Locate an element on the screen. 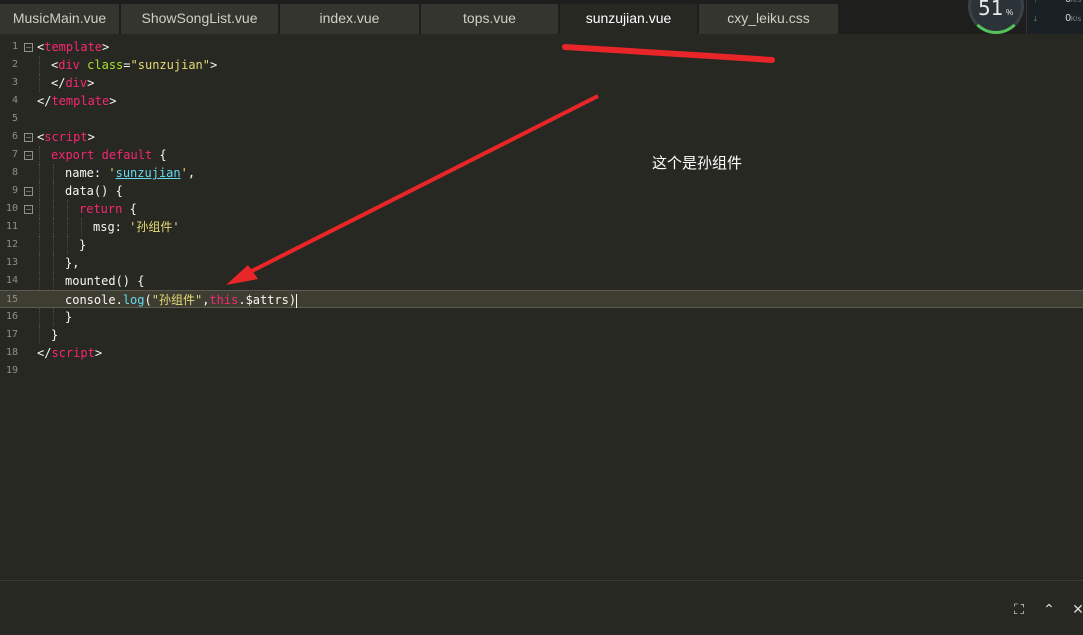 The height and width of the screenshot is (635, 1083). line-number: 15 is located at coordinates (11, 299).